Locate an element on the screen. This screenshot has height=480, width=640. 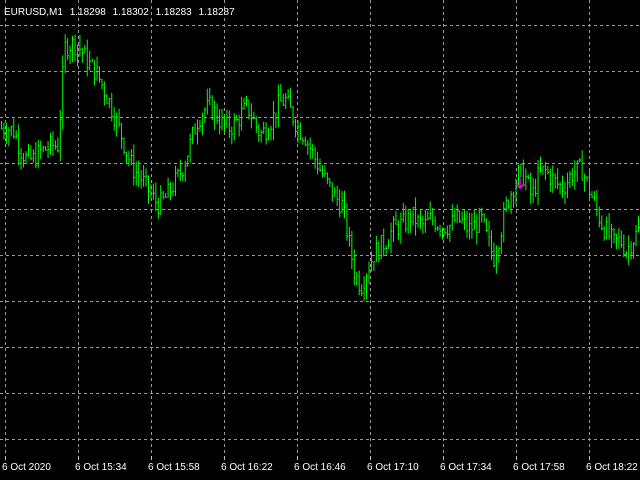
time-axis-label: 6 Oct 15:34 is located at coordinates (101, 467).